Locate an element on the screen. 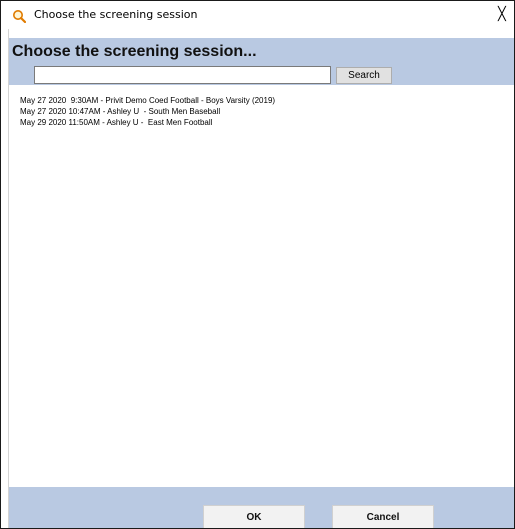  ok-button: OK is located at coordinates (254, 516).